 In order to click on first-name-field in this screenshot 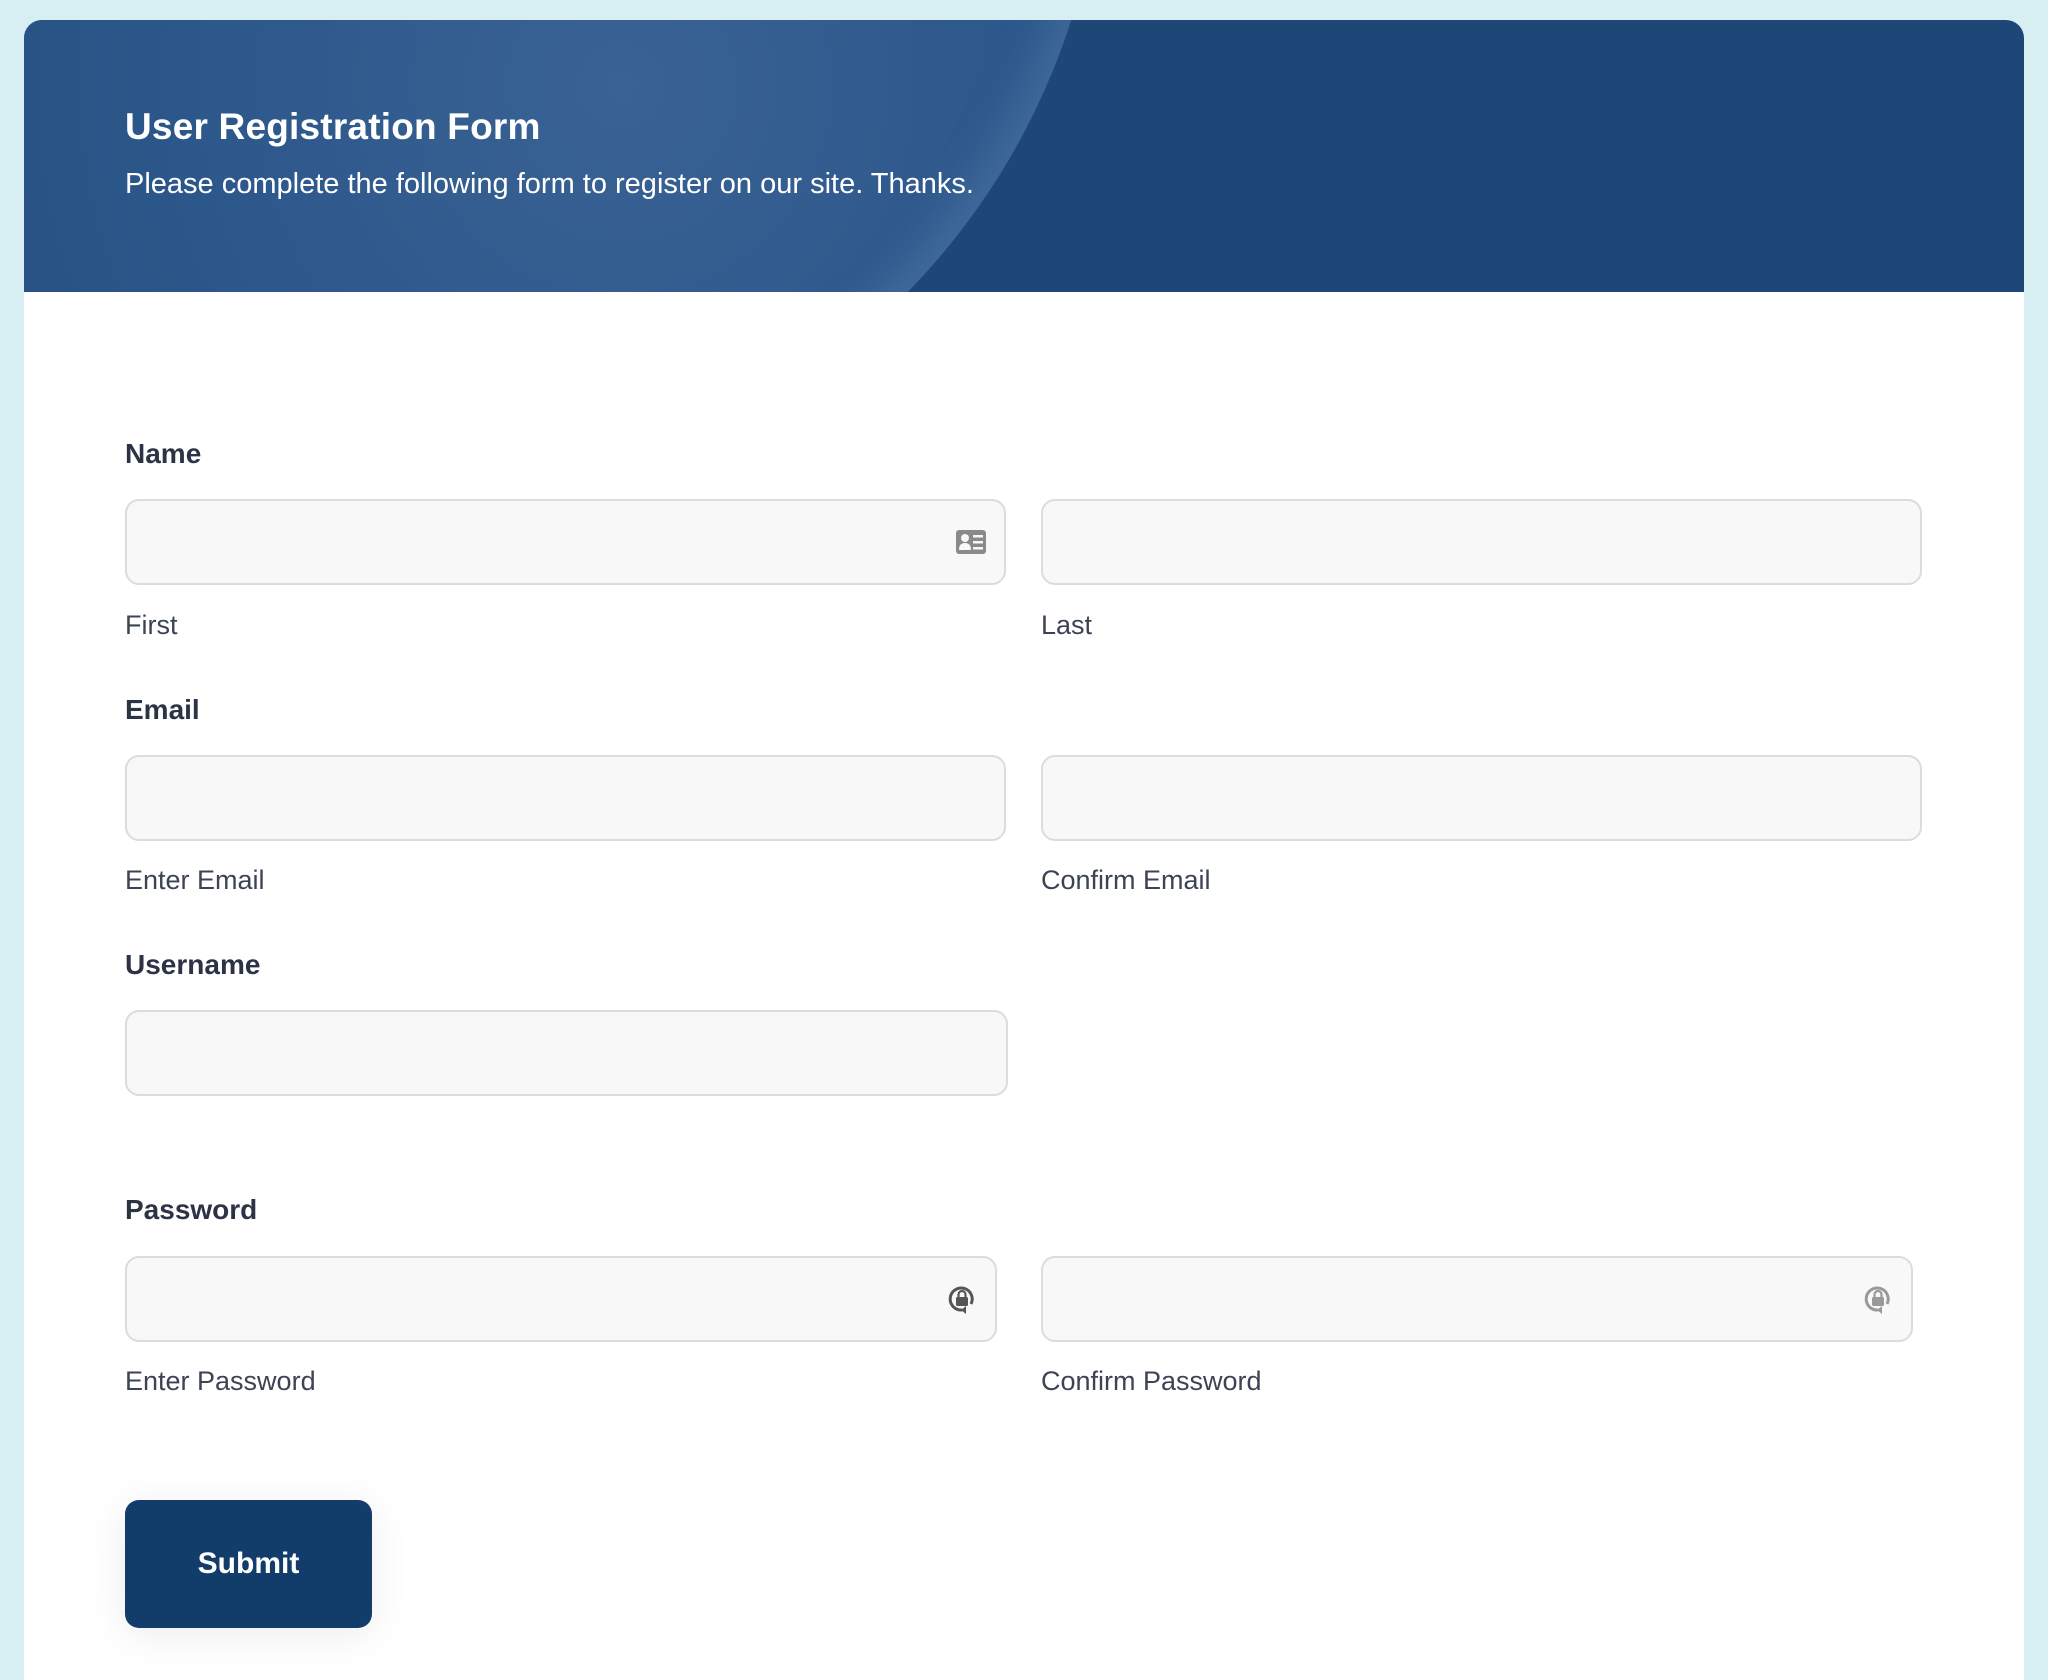, I will do `click(565, 542)`.